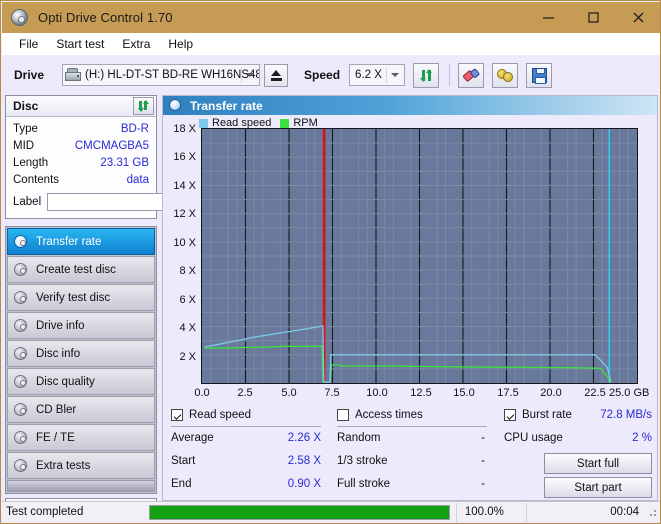 The image size is (661, 524). Describe the element at coordinates (598, 463) in the screenshot. I see `start-full-button: Start full` at that location.